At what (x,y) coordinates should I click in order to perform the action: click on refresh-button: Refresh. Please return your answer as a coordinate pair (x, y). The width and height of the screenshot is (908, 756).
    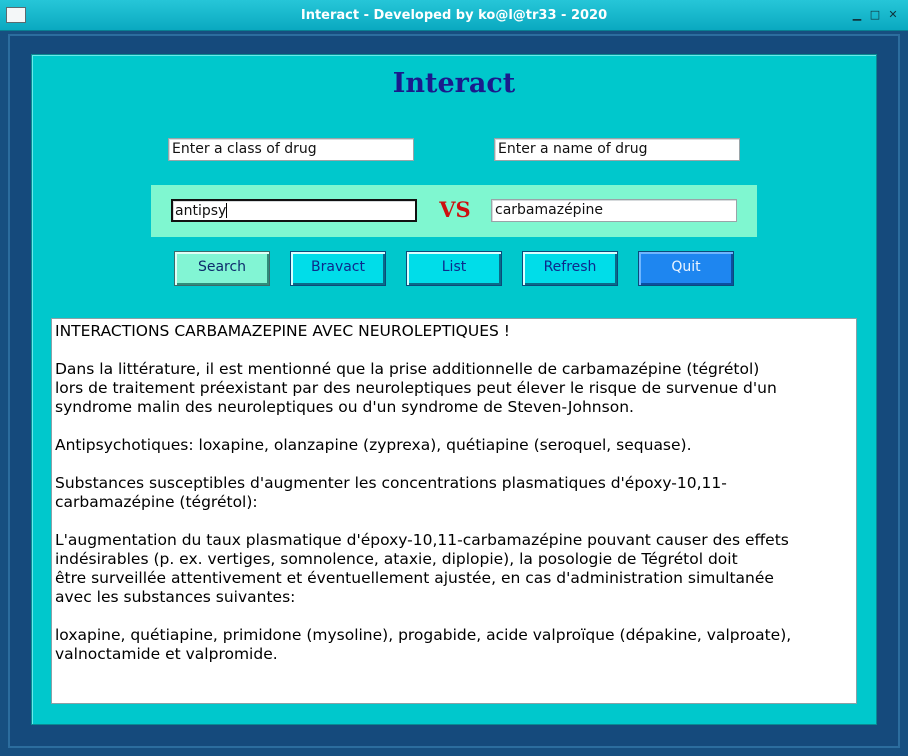
    Looking at the image, I should click on (570, 268).